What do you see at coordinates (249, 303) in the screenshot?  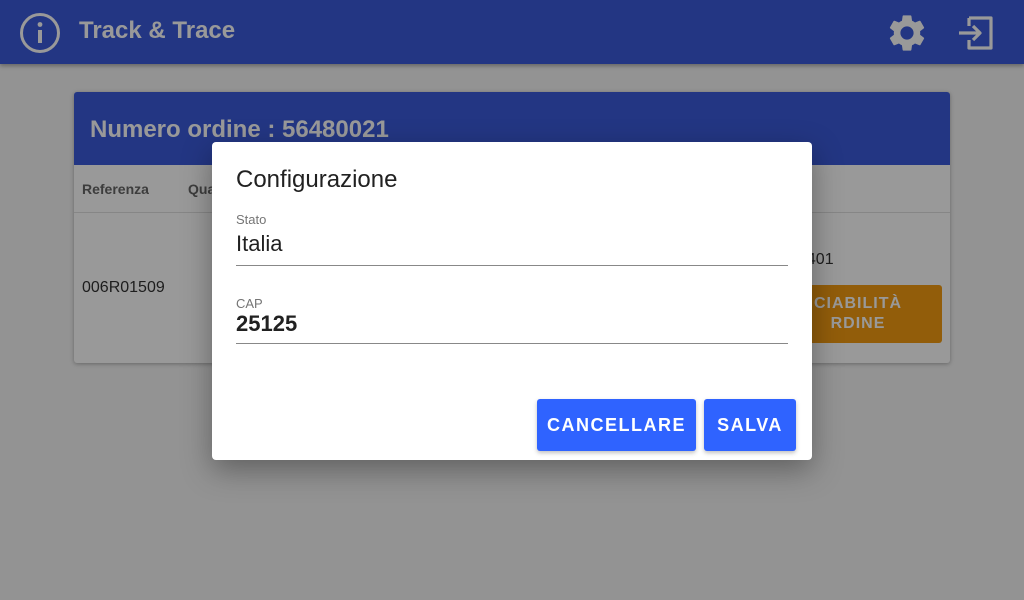 I see `cap-label: CAP` at bounding box center [249, 303].